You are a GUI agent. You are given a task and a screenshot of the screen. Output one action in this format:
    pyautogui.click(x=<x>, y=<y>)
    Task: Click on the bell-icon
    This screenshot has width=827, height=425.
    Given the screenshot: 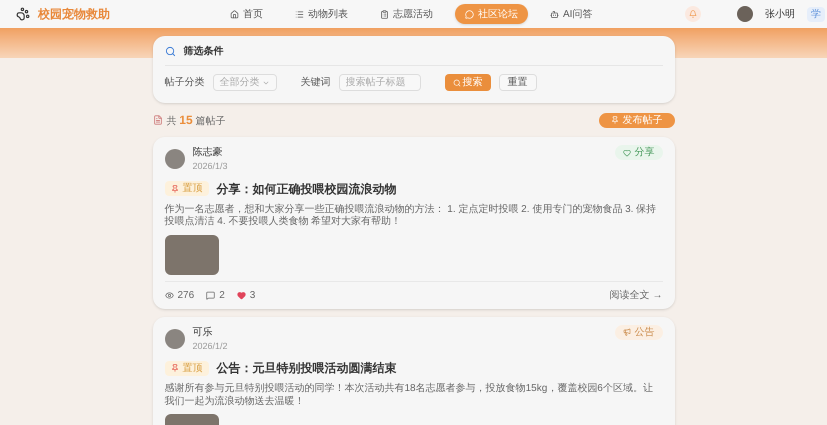 What is the action you would take?
    pyautogui.click(x=693, y=14)
    